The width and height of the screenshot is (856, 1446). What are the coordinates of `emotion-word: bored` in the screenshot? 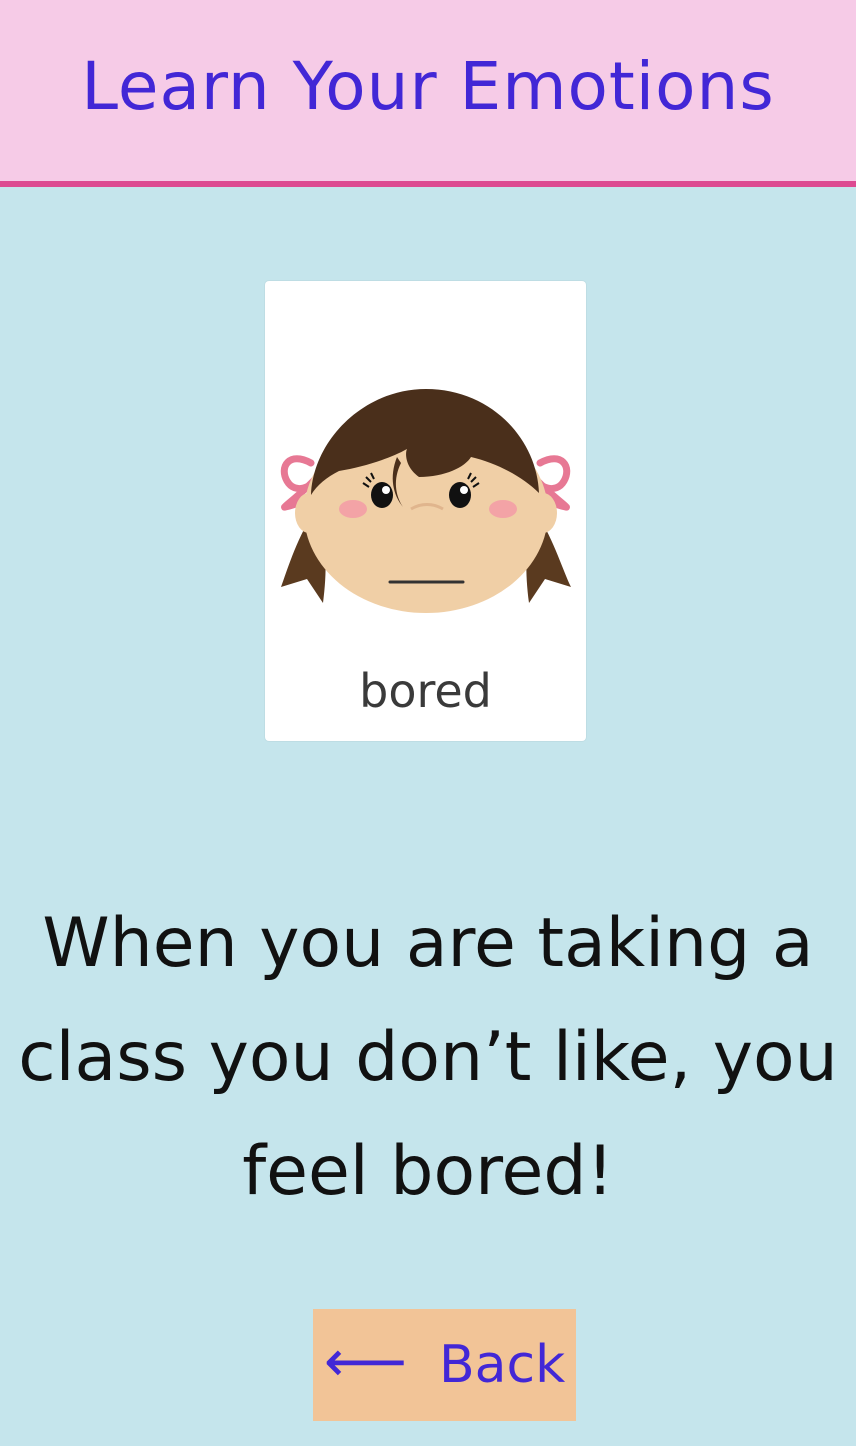 It's located at (425, 691).